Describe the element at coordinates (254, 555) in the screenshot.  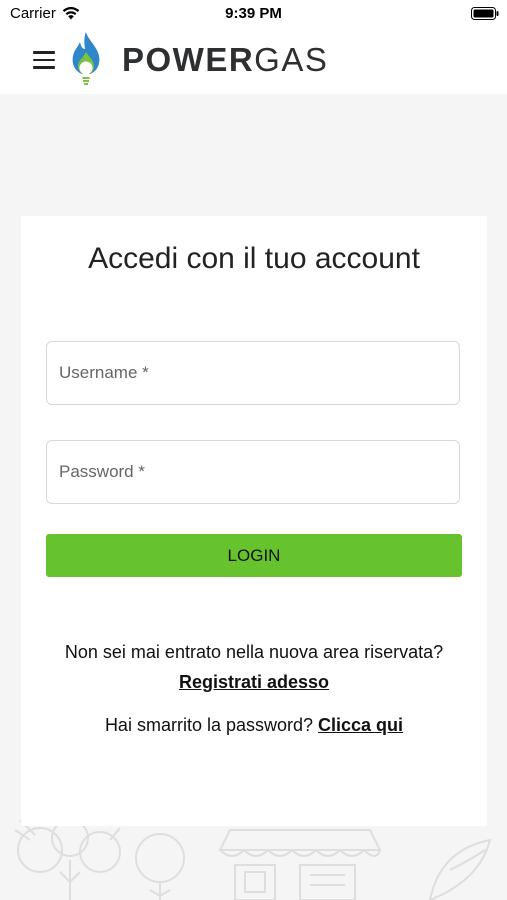
I see `login-button: LOGIN` at that location.